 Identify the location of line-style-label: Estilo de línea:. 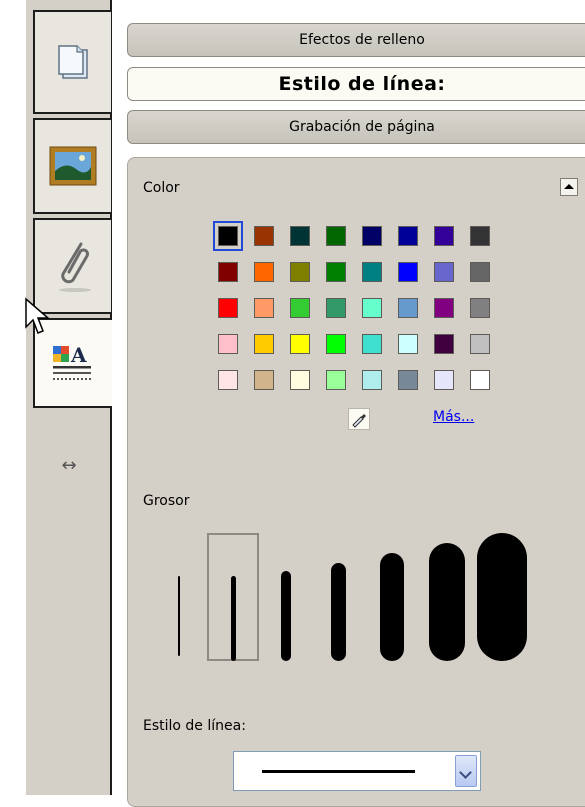
(194, 726).